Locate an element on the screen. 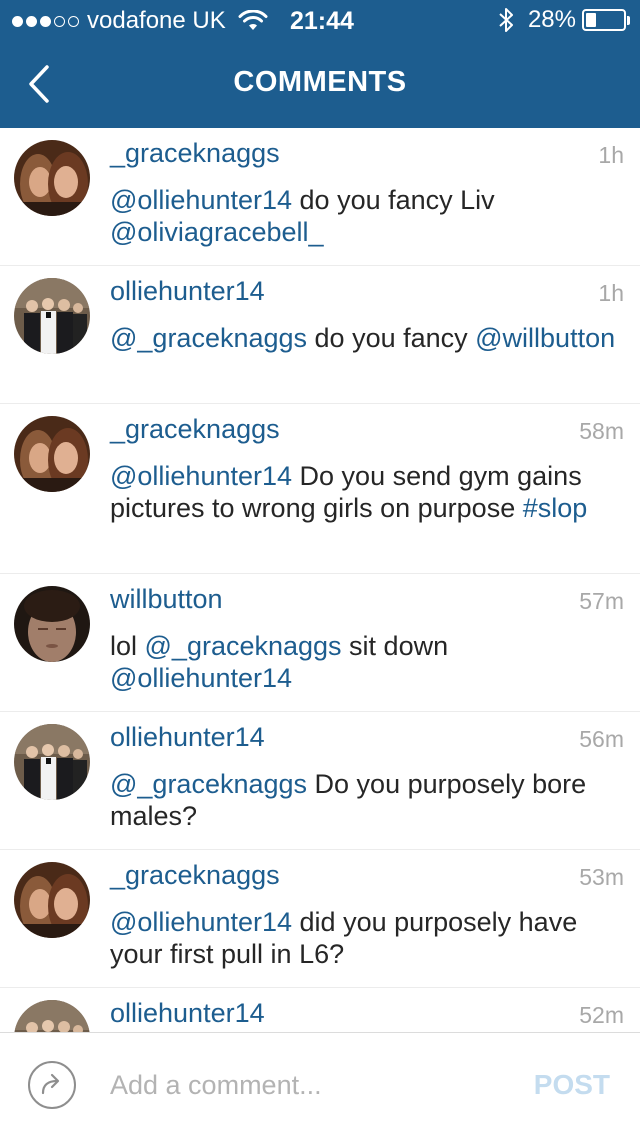 The width and height of the screenshot is (640, 1136). carrier-name: vodafone UK is located at coordinates (156, 20).